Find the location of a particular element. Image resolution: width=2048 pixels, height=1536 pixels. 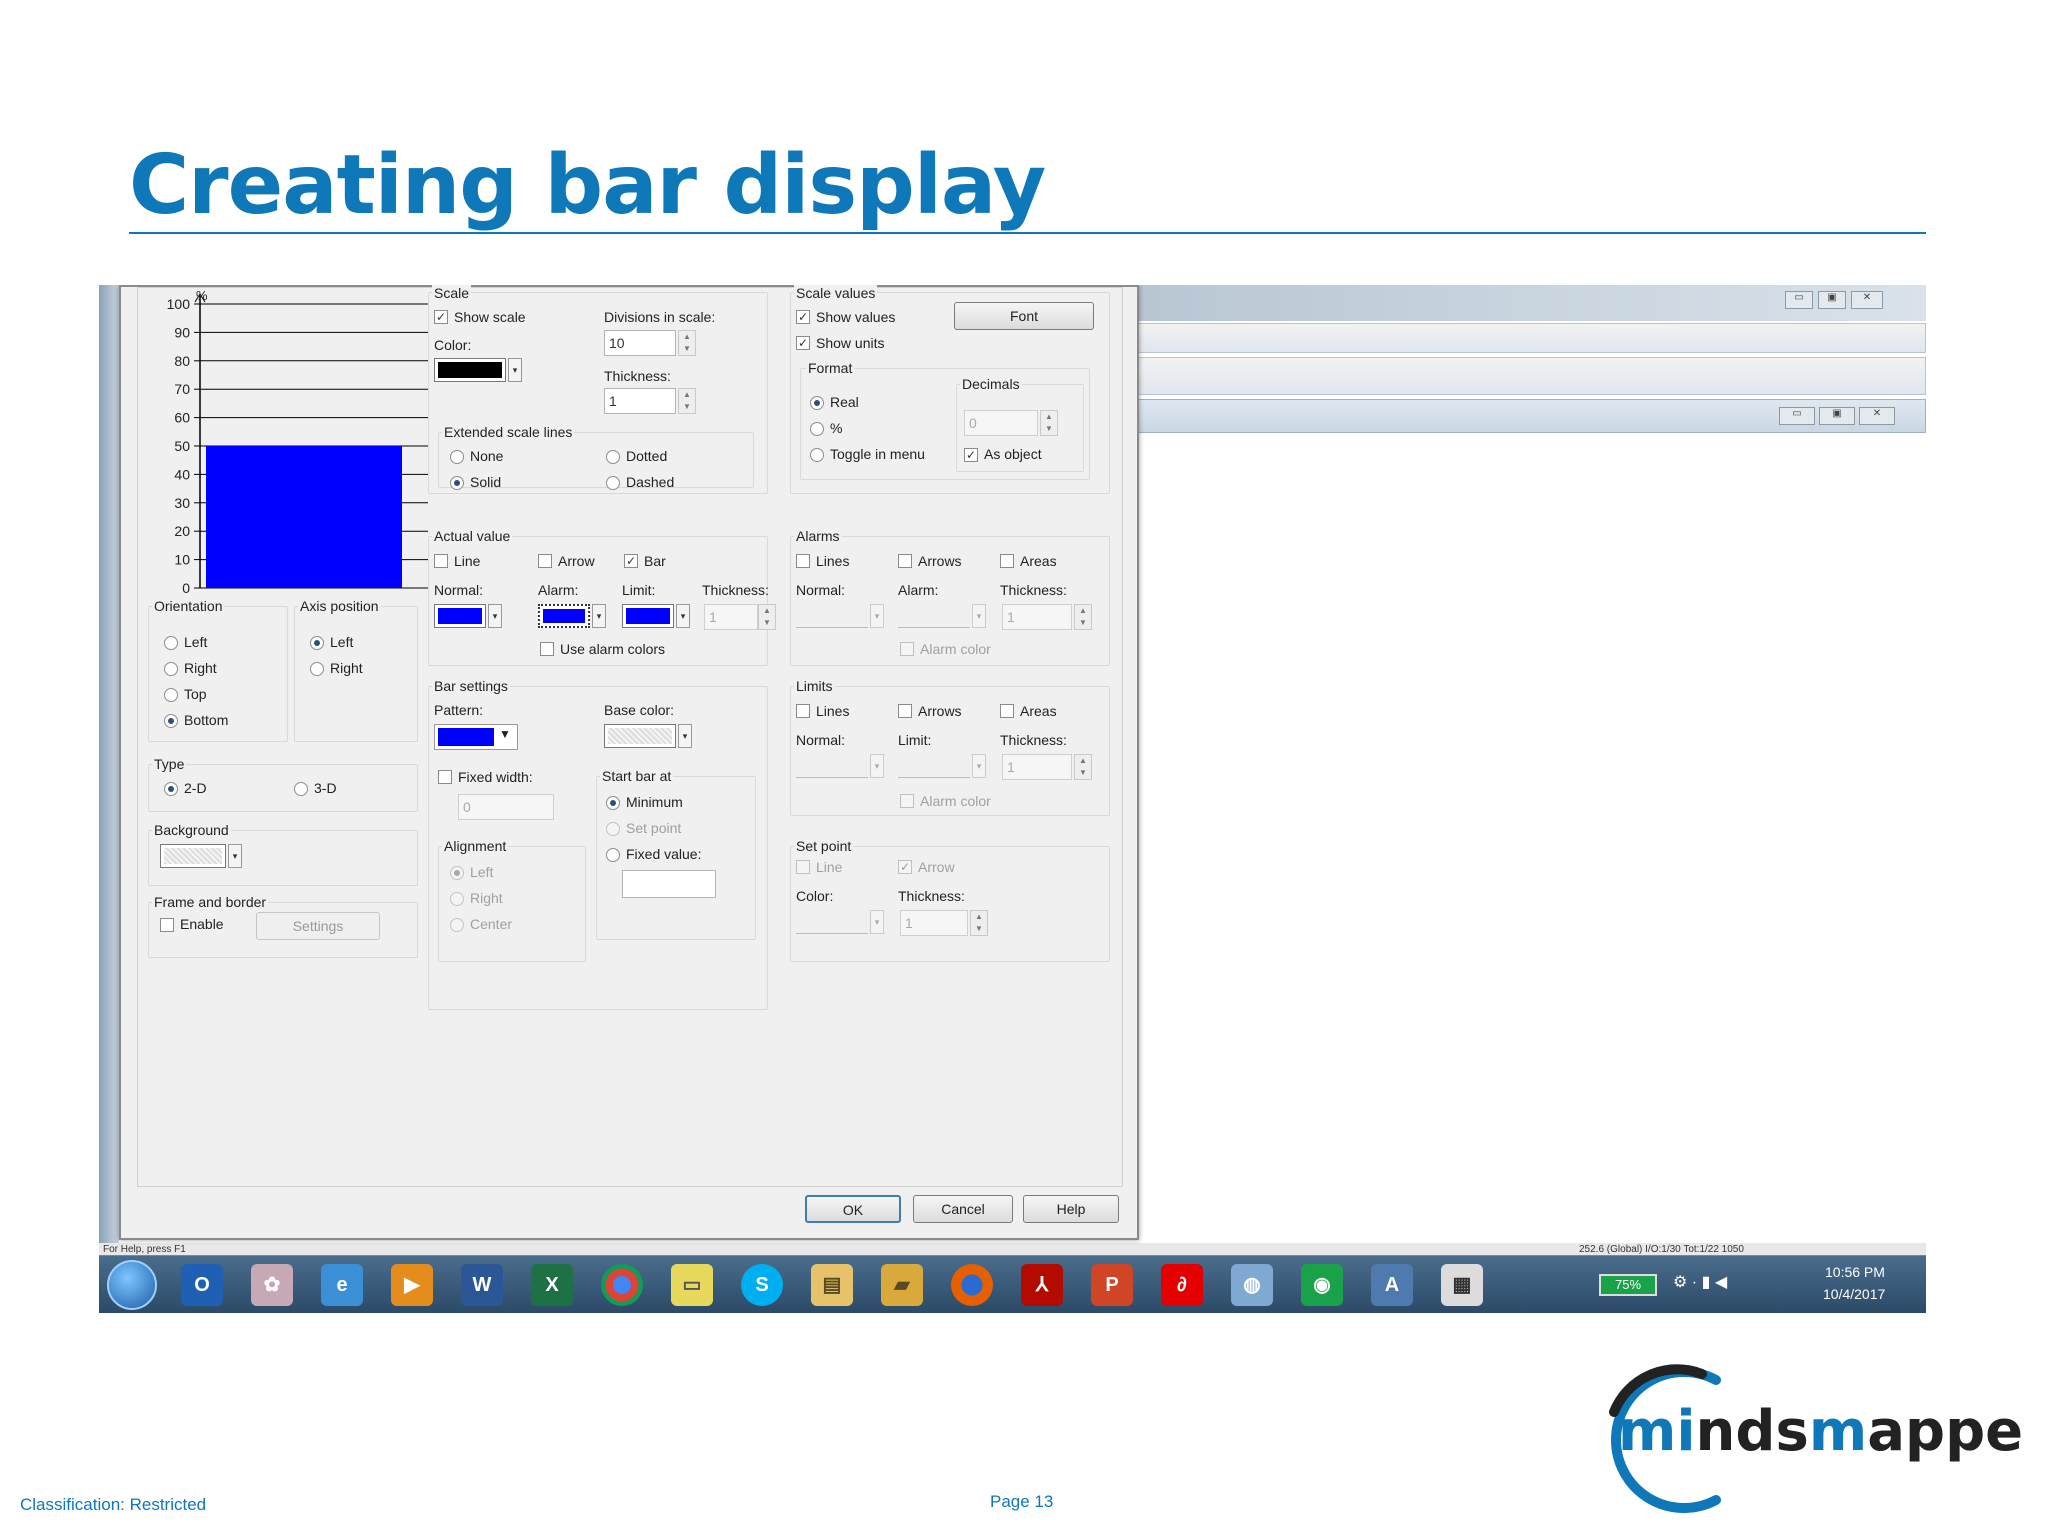

alarms-thickness-spinner: ▲ ▼ is located at coordinates (1083, 617).